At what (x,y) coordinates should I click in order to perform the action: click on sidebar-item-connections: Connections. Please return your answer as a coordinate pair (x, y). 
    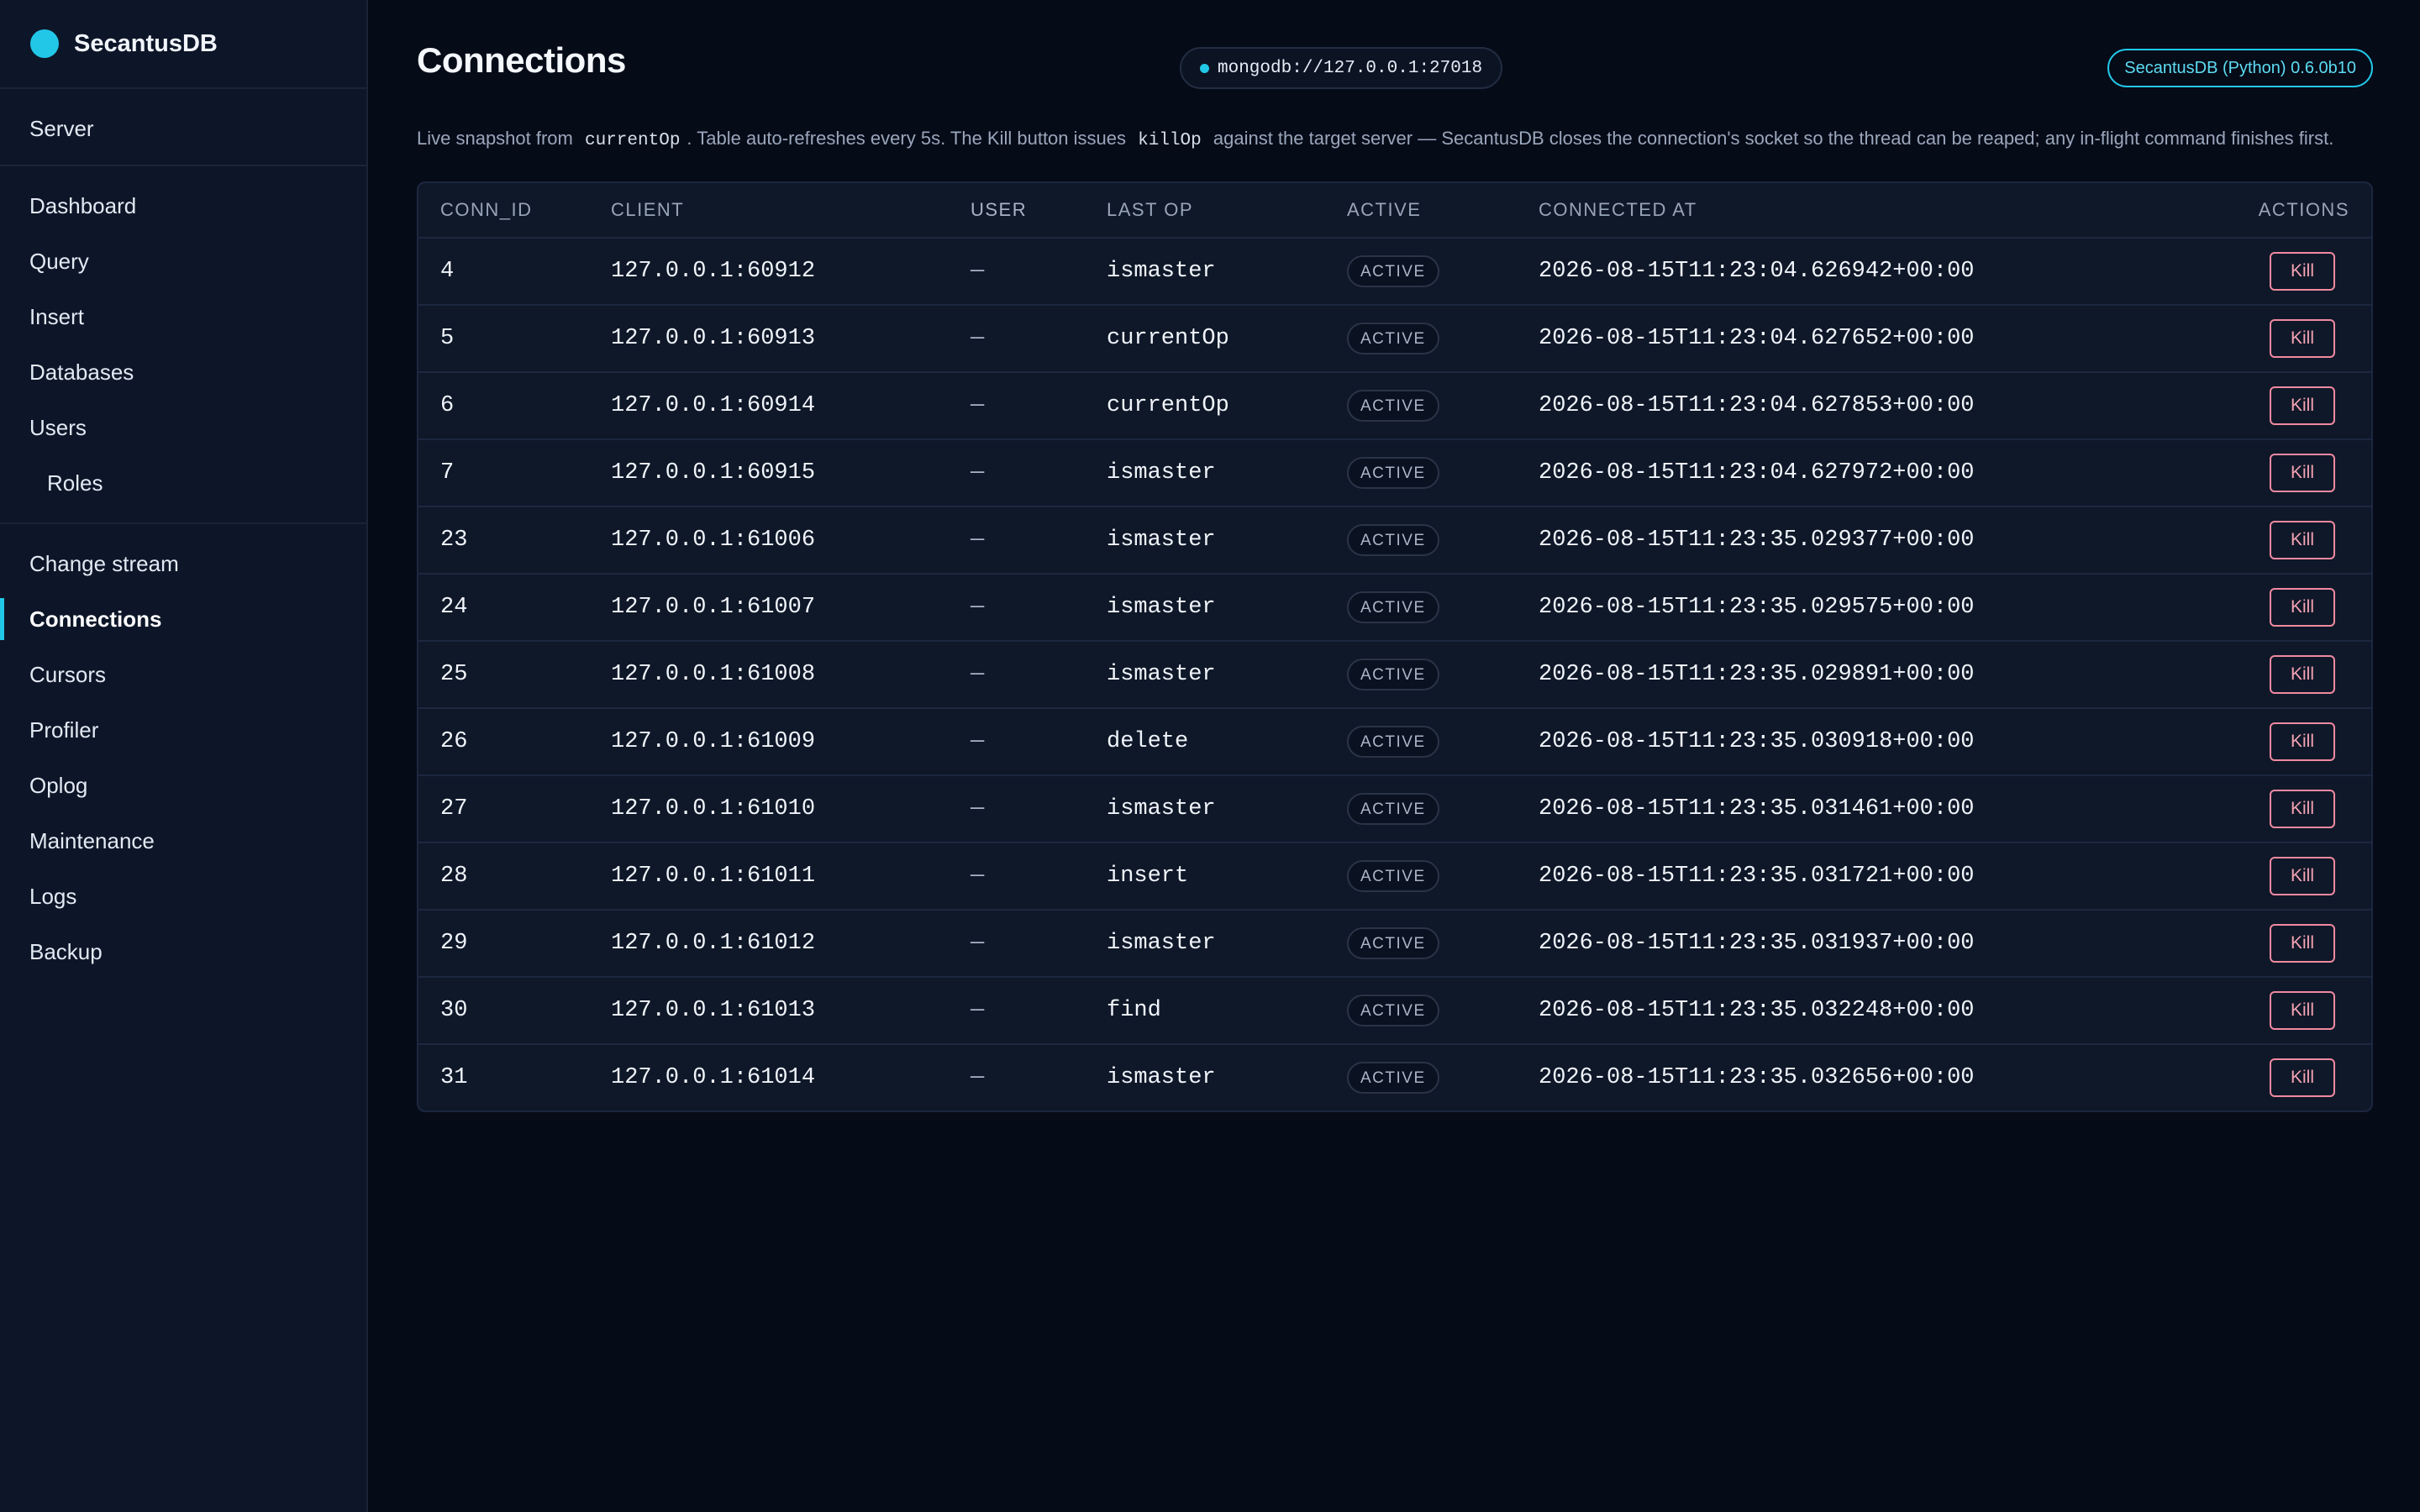
    Looking at the image, I should click on (183, 619).